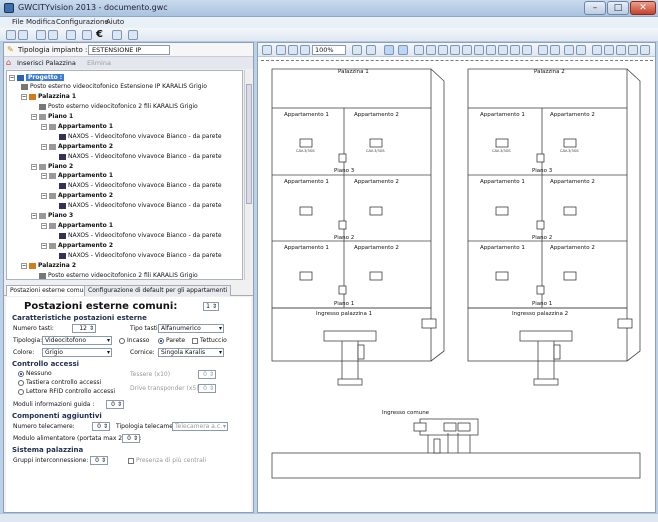  What do you see at coordinates (249, 144) in the screenshot?
I see `scrollbar-thumb` at bounding box center [249, 144].